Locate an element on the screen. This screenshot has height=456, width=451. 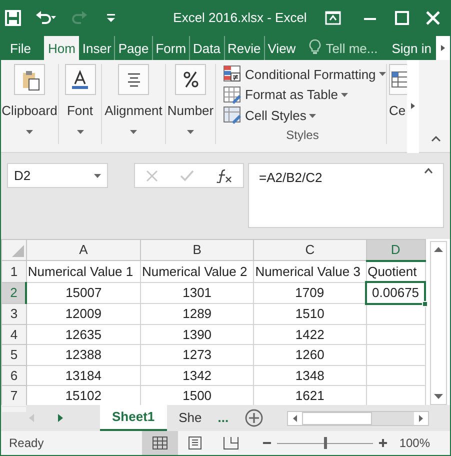
column-header: A is located at coordinates (83, 250).